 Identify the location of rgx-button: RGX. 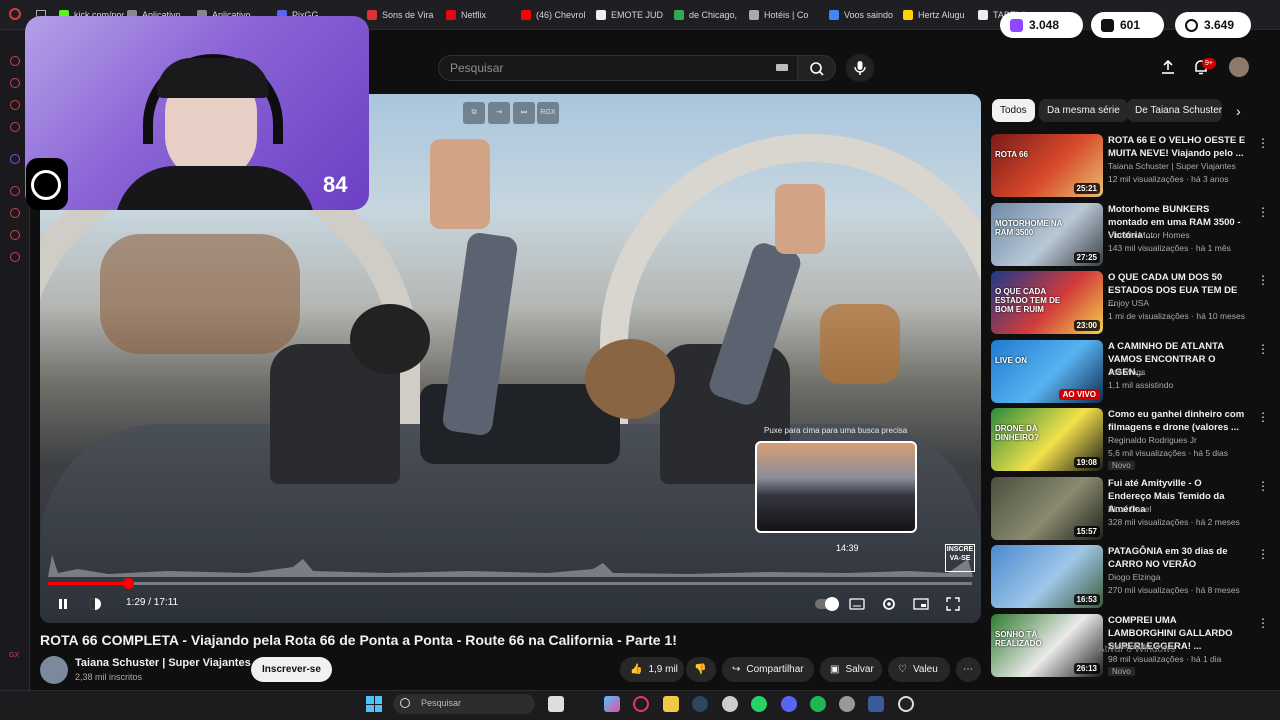
(548, 113).